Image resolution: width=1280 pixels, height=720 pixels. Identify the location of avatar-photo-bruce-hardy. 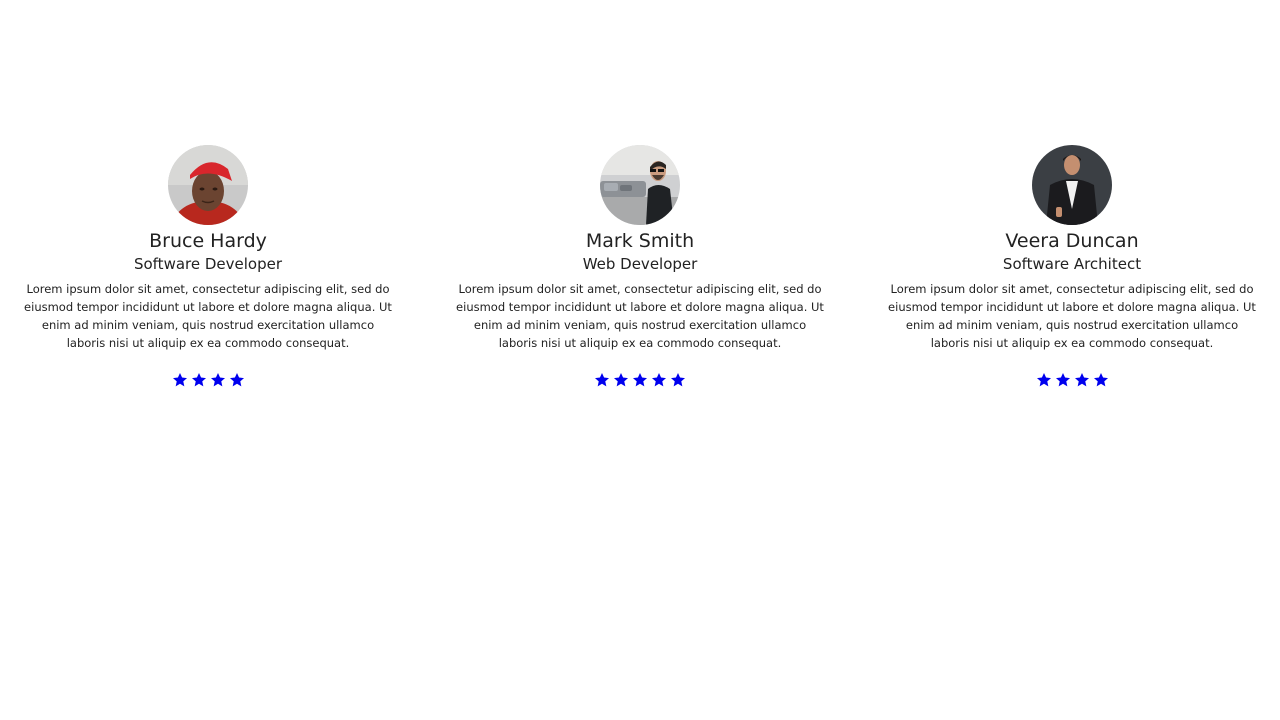
(208, 185).